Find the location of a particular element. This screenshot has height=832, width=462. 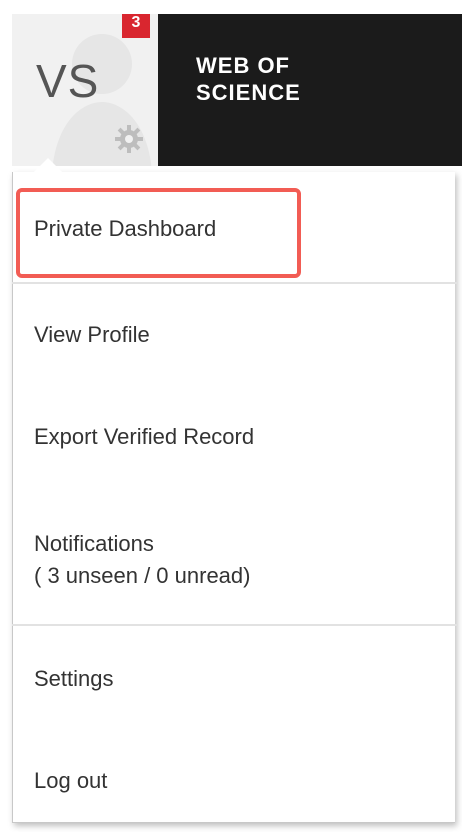

brand-line-1: WEB OF is located at coordinates (243, 65).